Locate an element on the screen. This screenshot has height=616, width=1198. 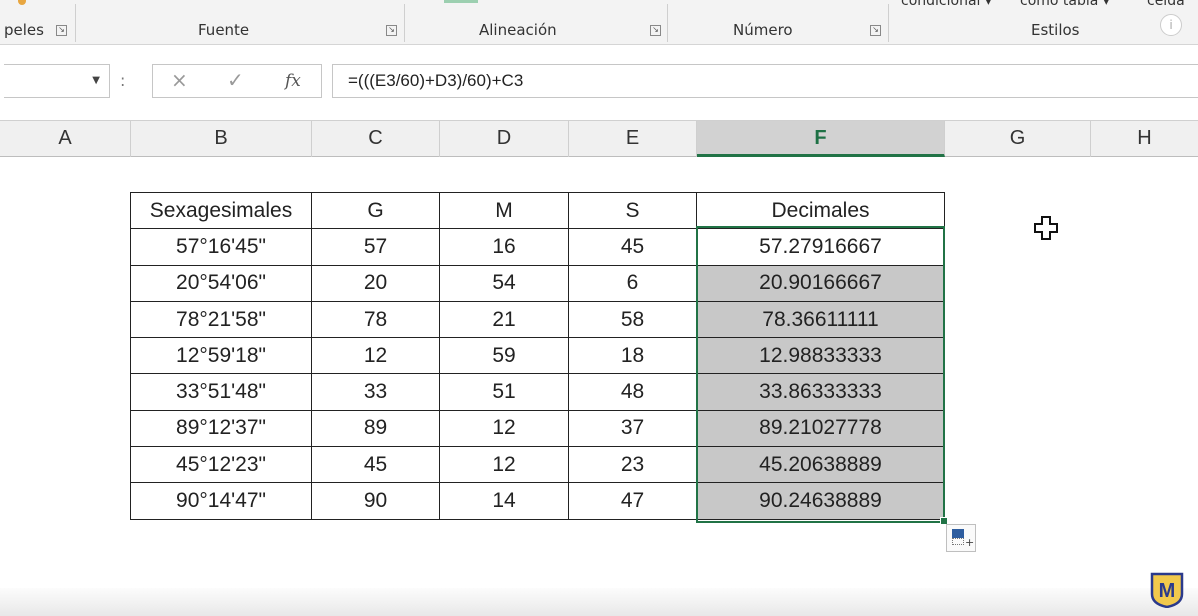
cancel-icon: × is located at coordinates (179, 80).